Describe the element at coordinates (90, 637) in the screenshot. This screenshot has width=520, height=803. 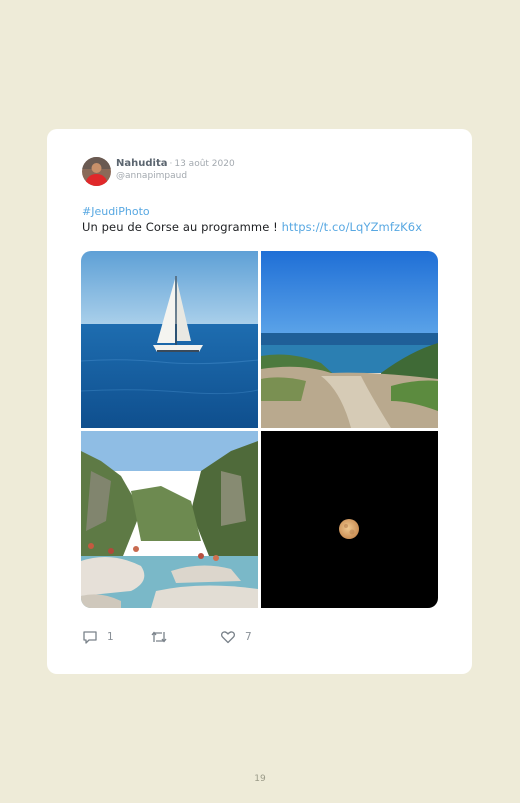
I see `reply-icon` at that location.